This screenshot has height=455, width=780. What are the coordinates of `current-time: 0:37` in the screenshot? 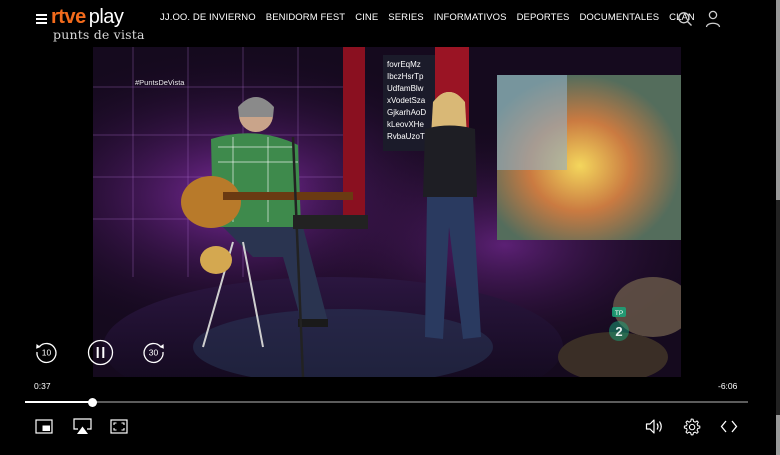 It's located at (42, 386).